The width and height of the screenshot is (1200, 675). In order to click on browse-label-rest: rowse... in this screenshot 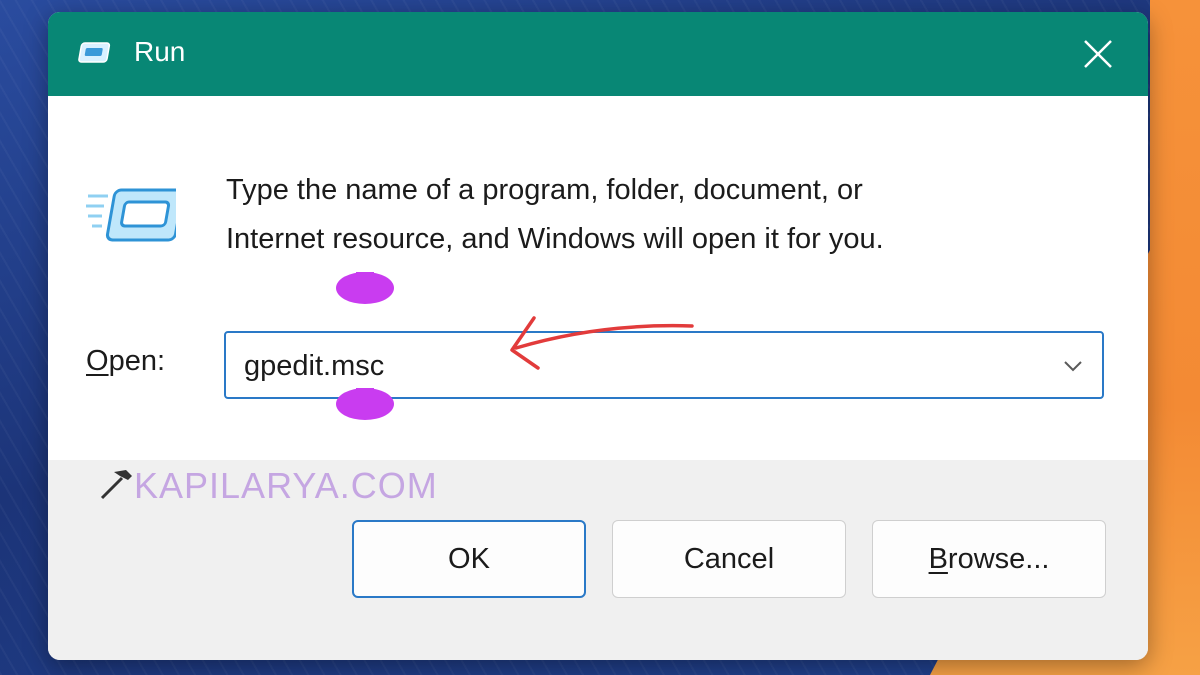, I will do `click(998, 559)`.